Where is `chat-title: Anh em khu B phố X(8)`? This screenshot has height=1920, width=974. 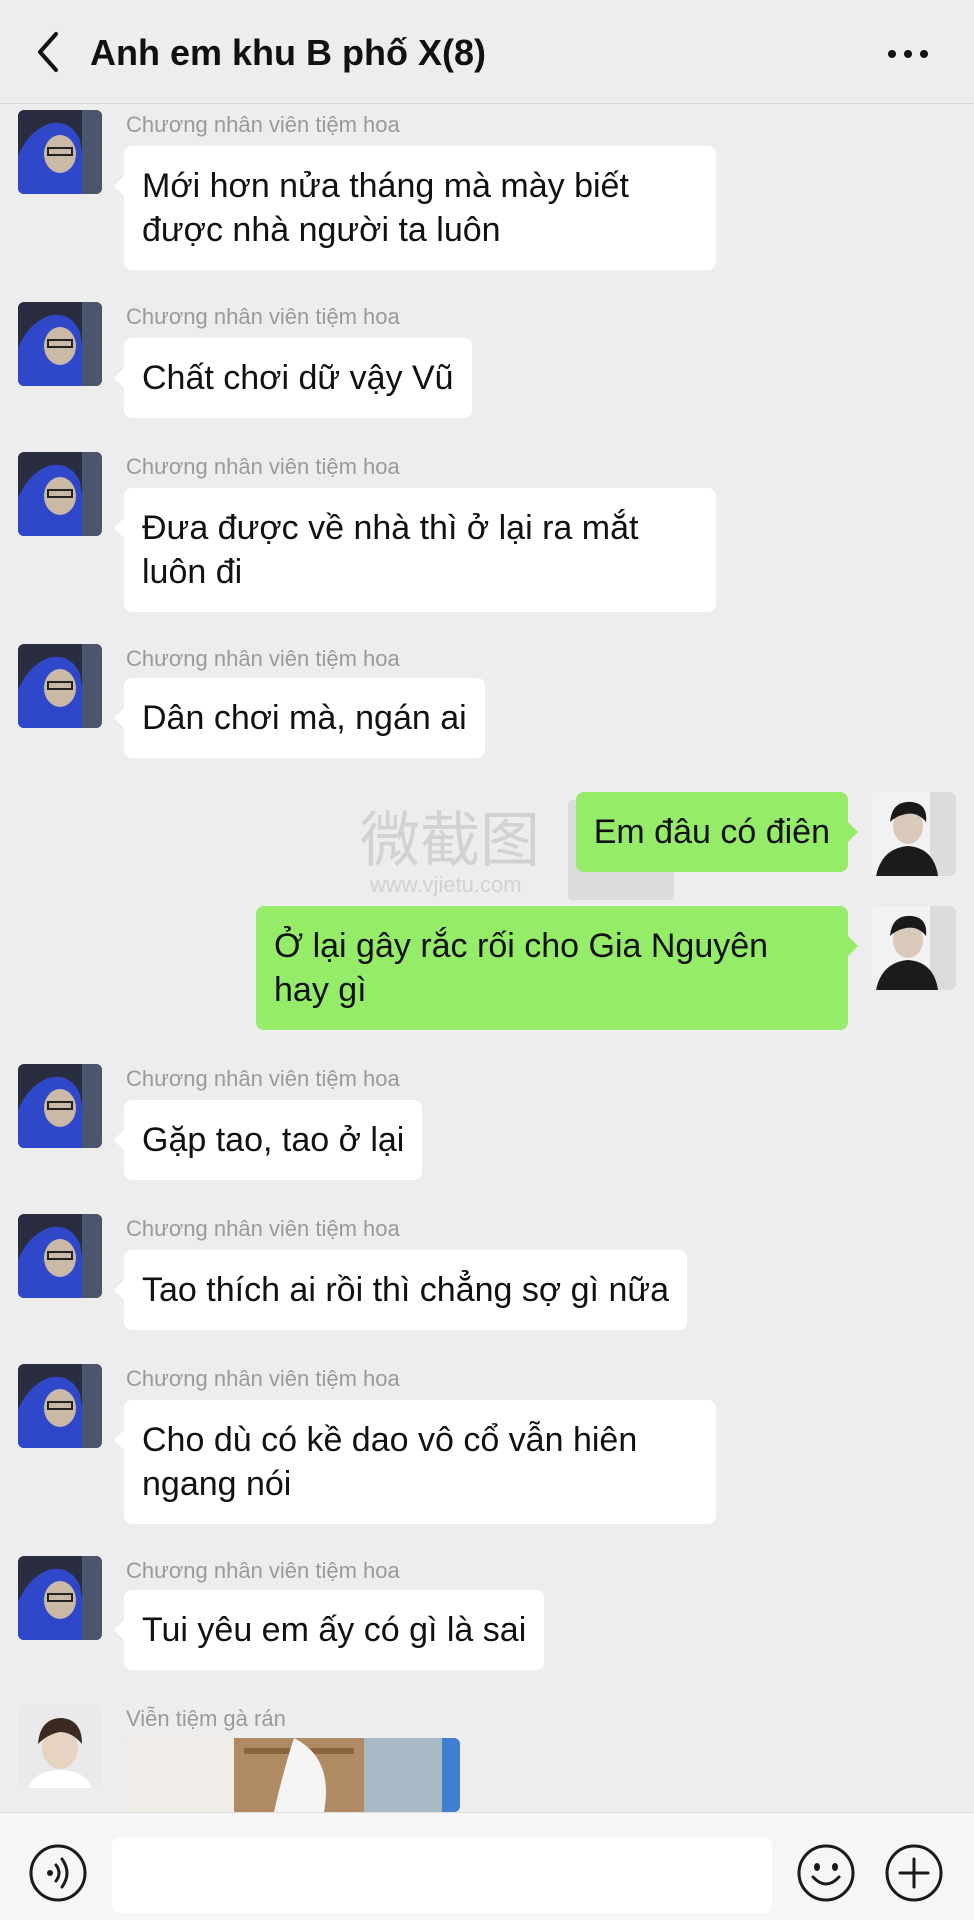
chat-title: Anh em khu B phố X(8) is located at coordinates (288, 52).